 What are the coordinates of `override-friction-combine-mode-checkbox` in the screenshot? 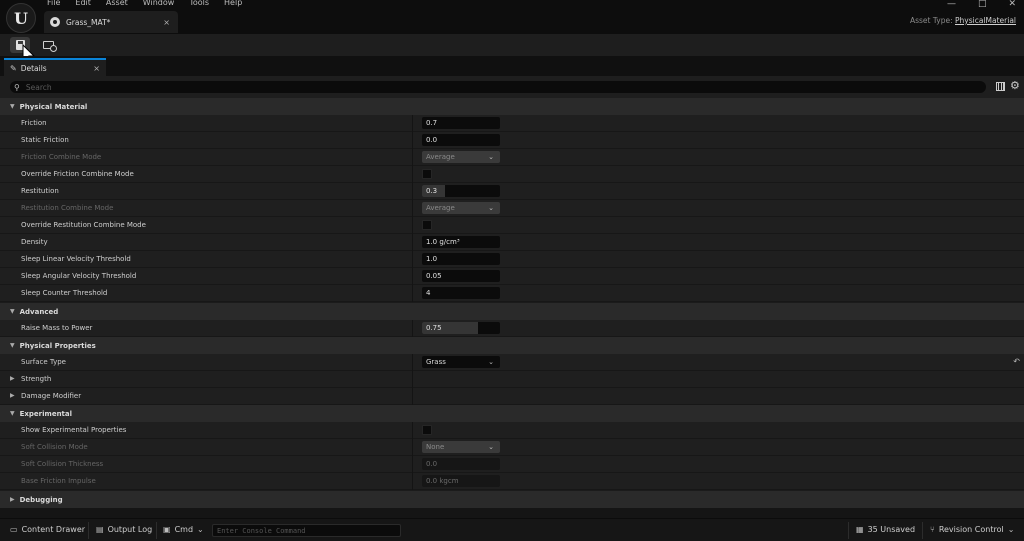 It's located at (427, 174).